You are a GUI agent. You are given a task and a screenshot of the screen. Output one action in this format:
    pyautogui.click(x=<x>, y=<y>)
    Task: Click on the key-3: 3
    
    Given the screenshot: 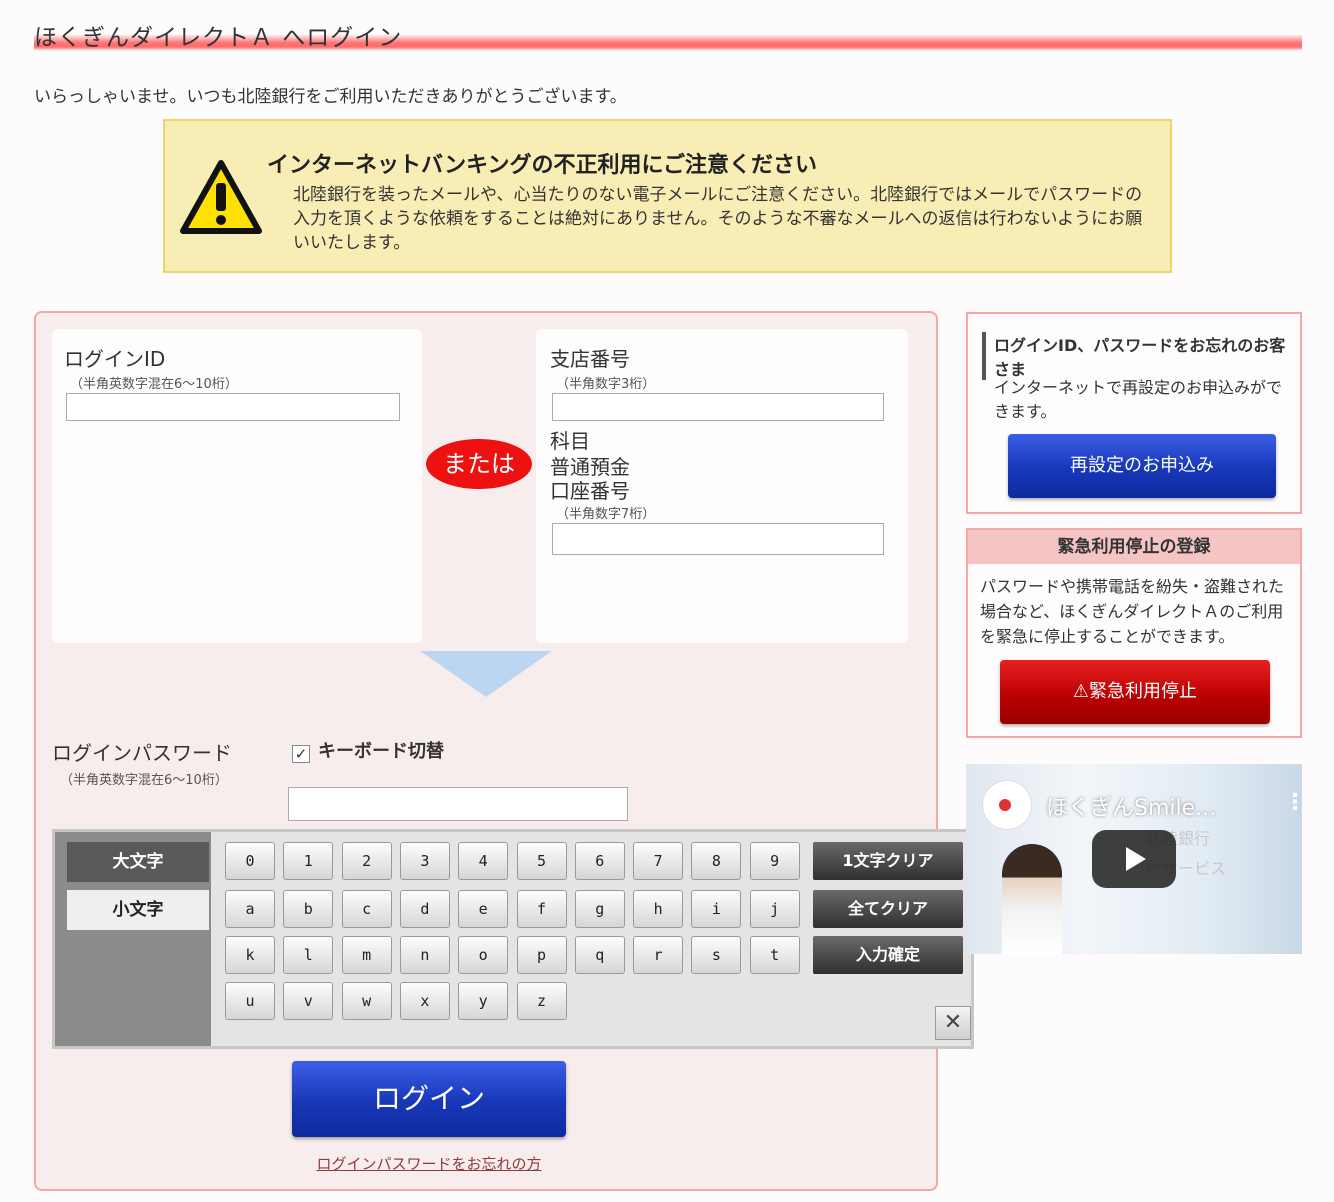 What is the action you would take?
    pyautogui.click(x=424, y=861)
    